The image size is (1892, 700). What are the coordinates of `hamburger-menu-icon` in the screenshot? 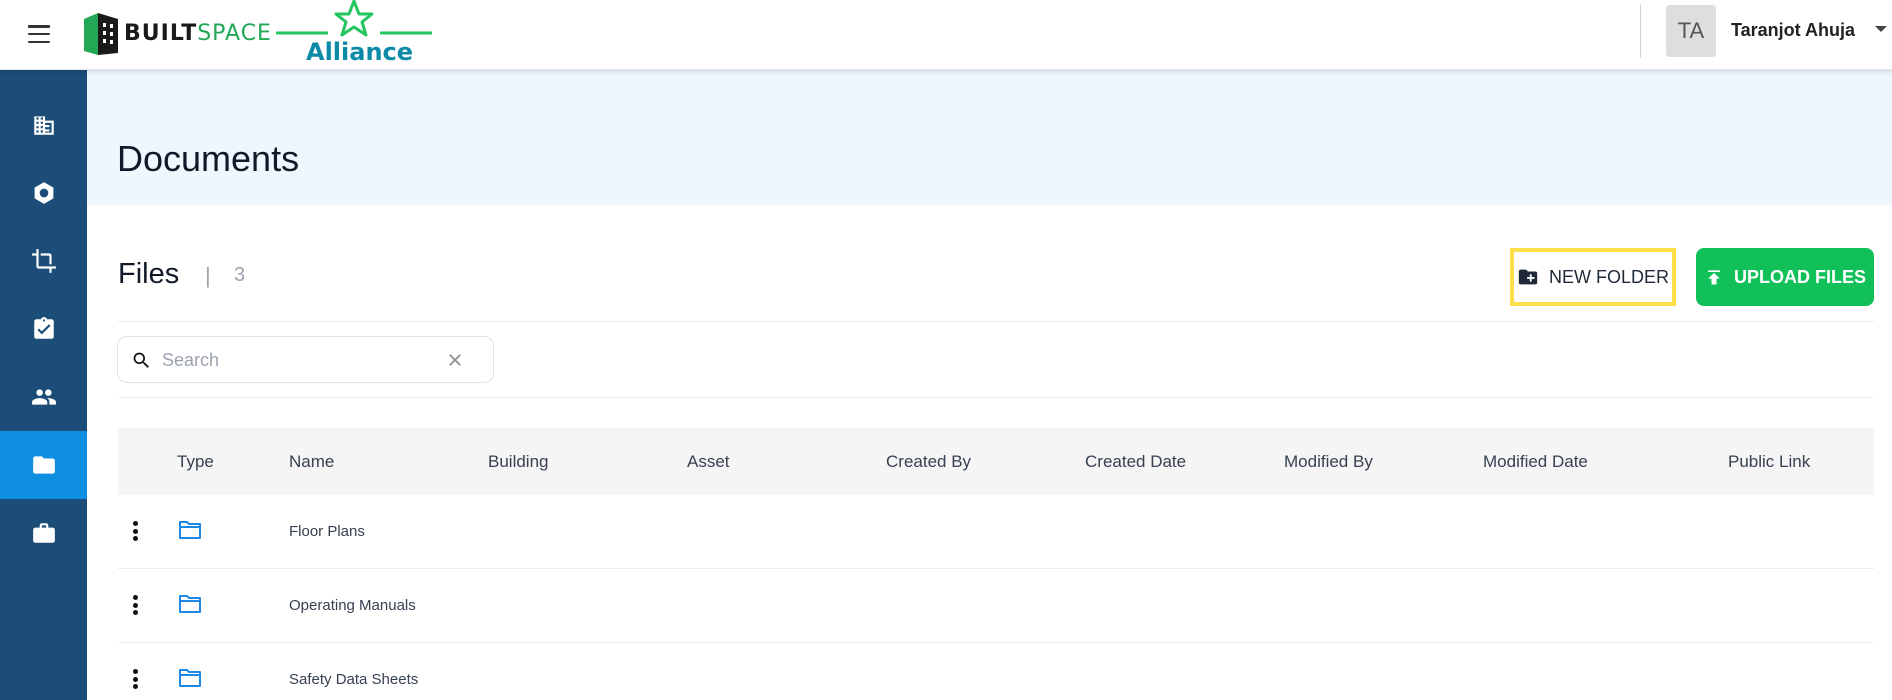 It's located at (39, 34).